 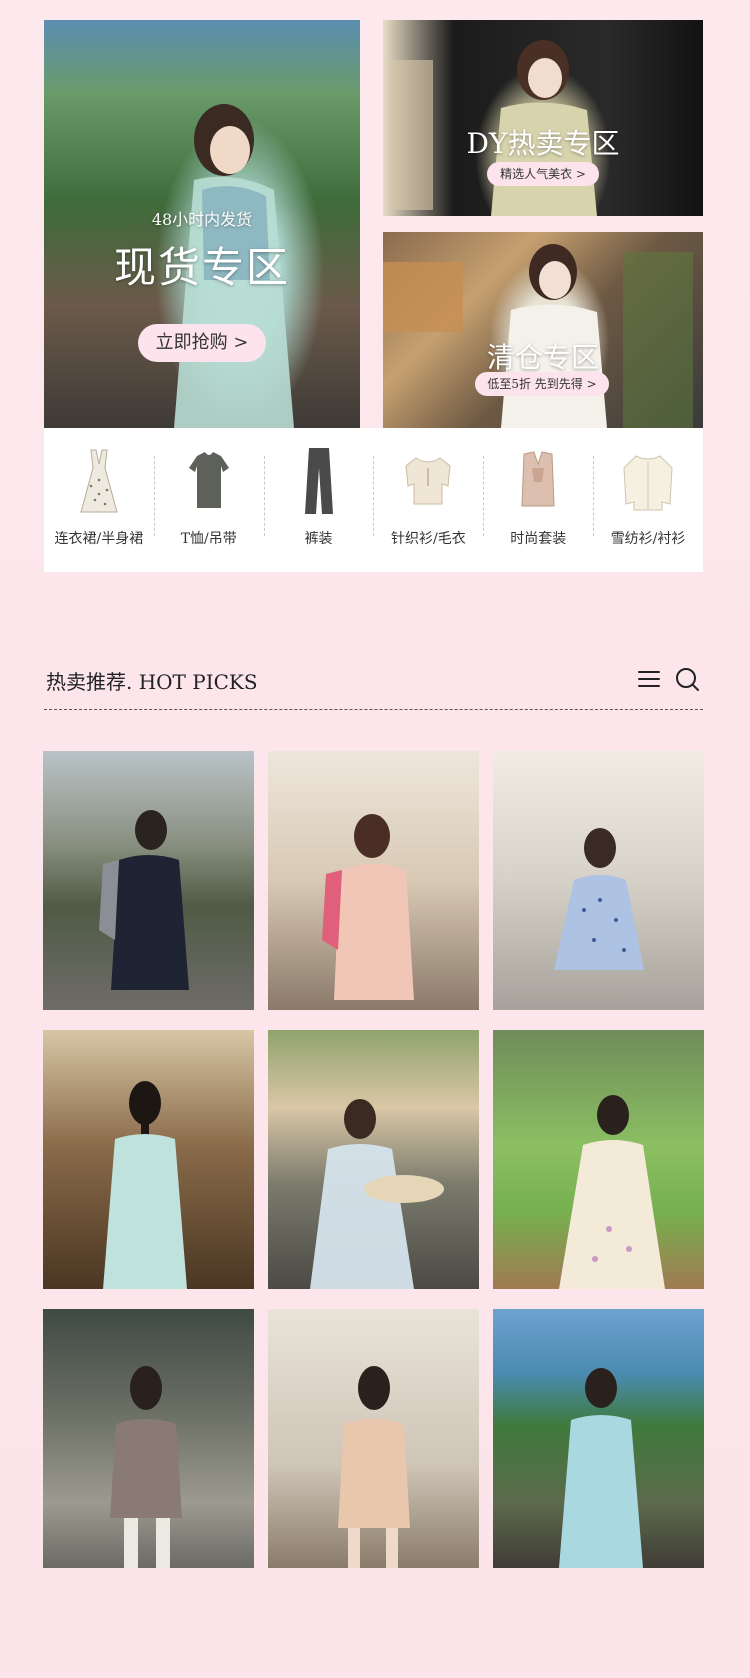 I want to click on outfit-set-icon, so click(x=538, y=481).